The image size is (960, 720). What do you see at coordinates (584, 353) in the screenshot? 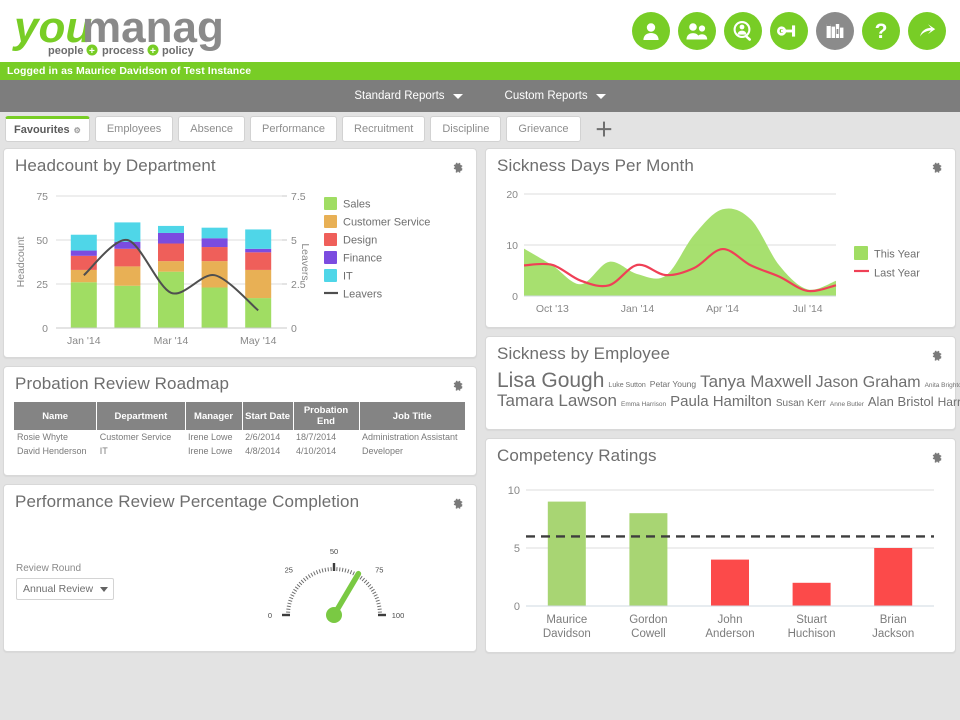
I see `card-title-sickness-employee: Sickness by Employee` at bounding box center [584, 353].